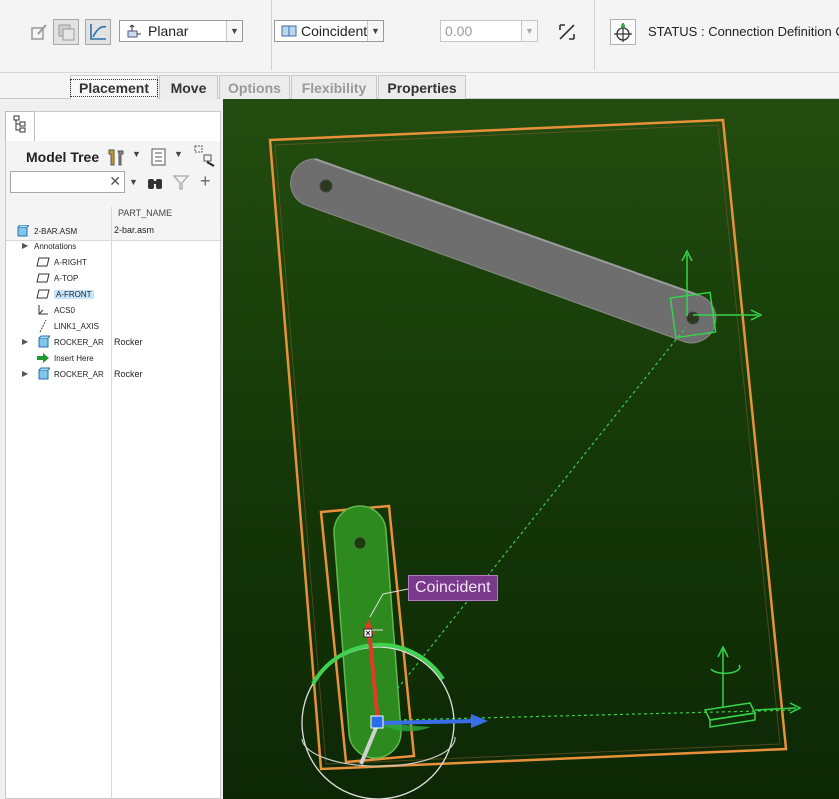 The image size is (839, 799). I want to click on show-in-graphics-window-icon, so click(98, 32).